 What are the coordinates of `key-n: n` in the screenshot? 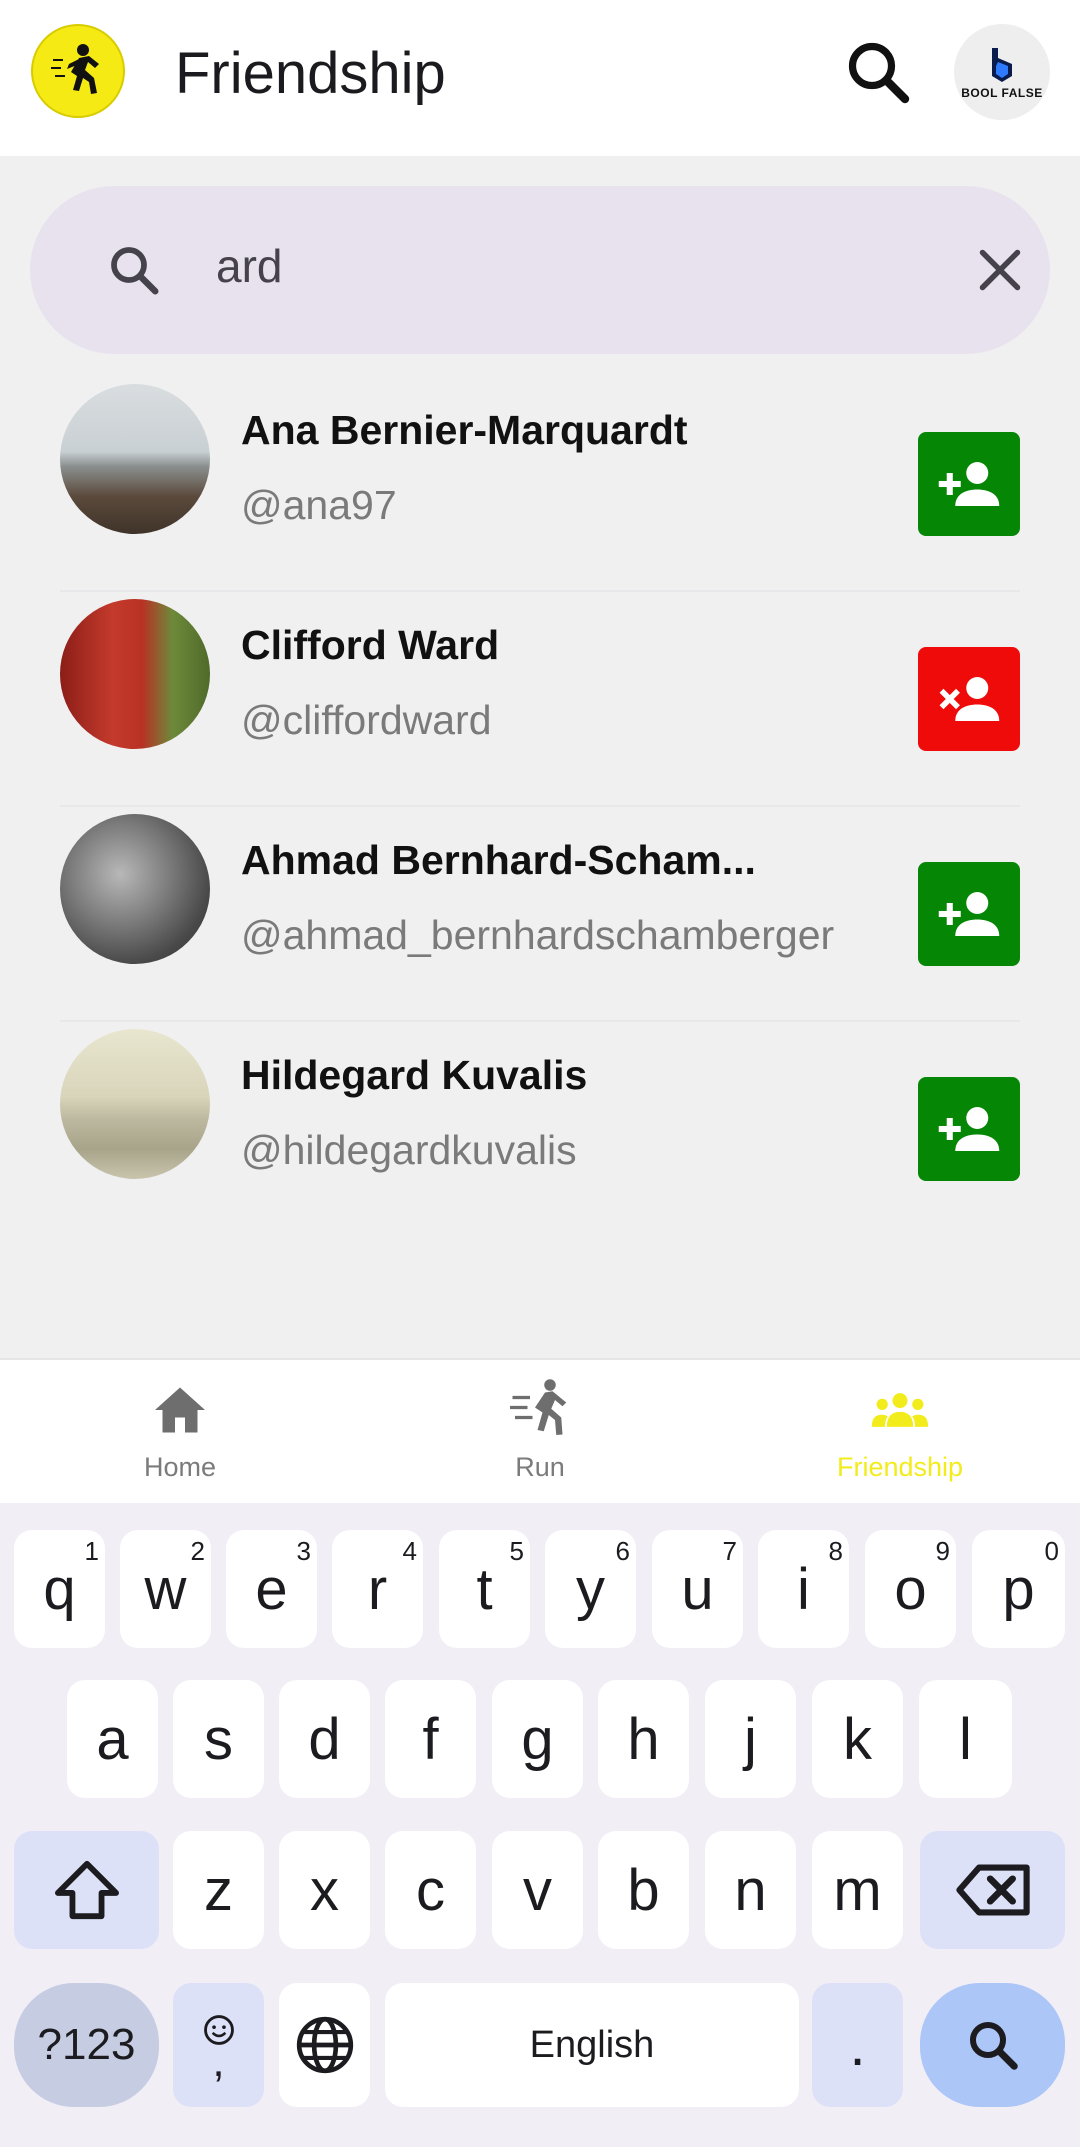 It's located at (750, 1890).